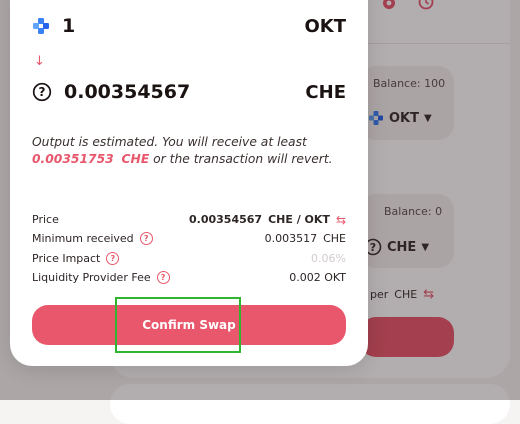 The image size is (520, 424). I want to click on input-token-symbol: OKT, so click(325, 26).